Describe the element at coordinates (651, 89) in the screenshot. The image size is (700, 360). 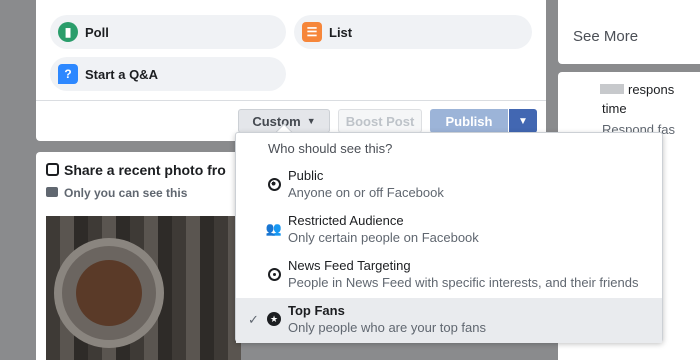
I see `response-line-1: respons` at that location.